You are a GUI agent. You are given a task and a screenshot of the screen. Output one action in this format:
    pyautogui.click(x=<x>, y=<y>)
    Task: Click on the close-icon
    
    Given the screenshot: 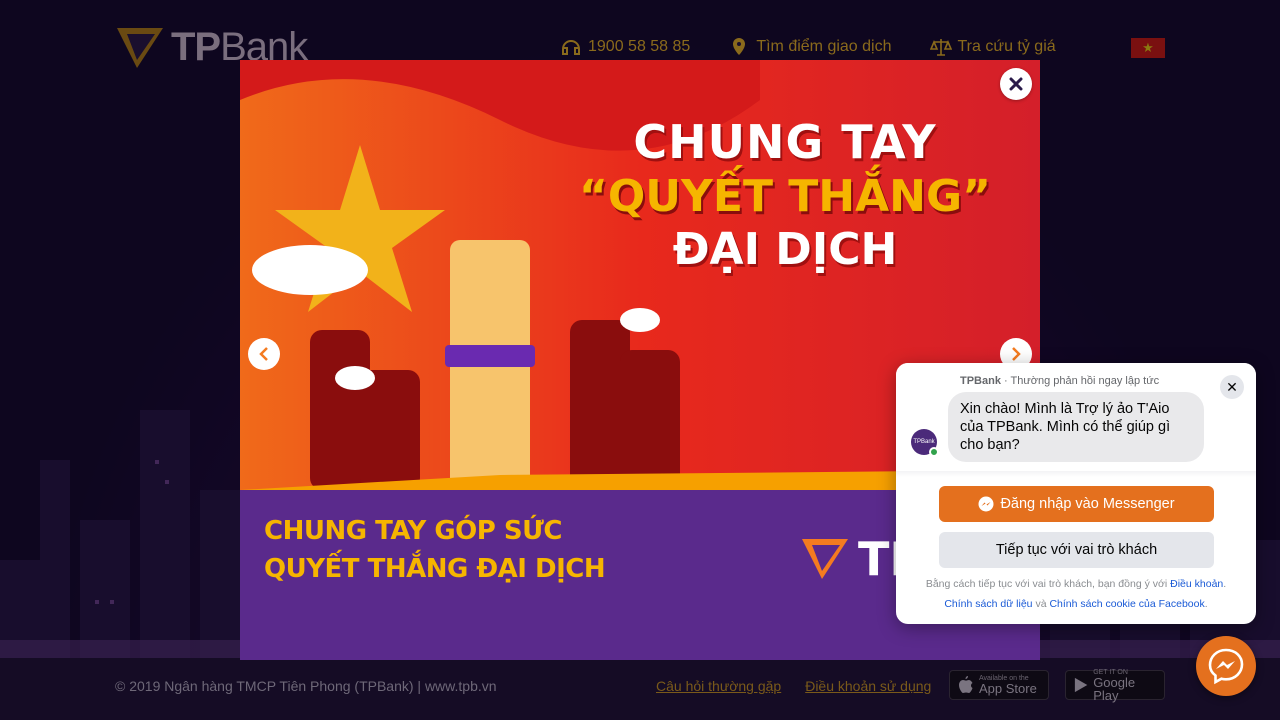 What is the action you would take?
    pyautogui.click(x=1016, y=84)
    